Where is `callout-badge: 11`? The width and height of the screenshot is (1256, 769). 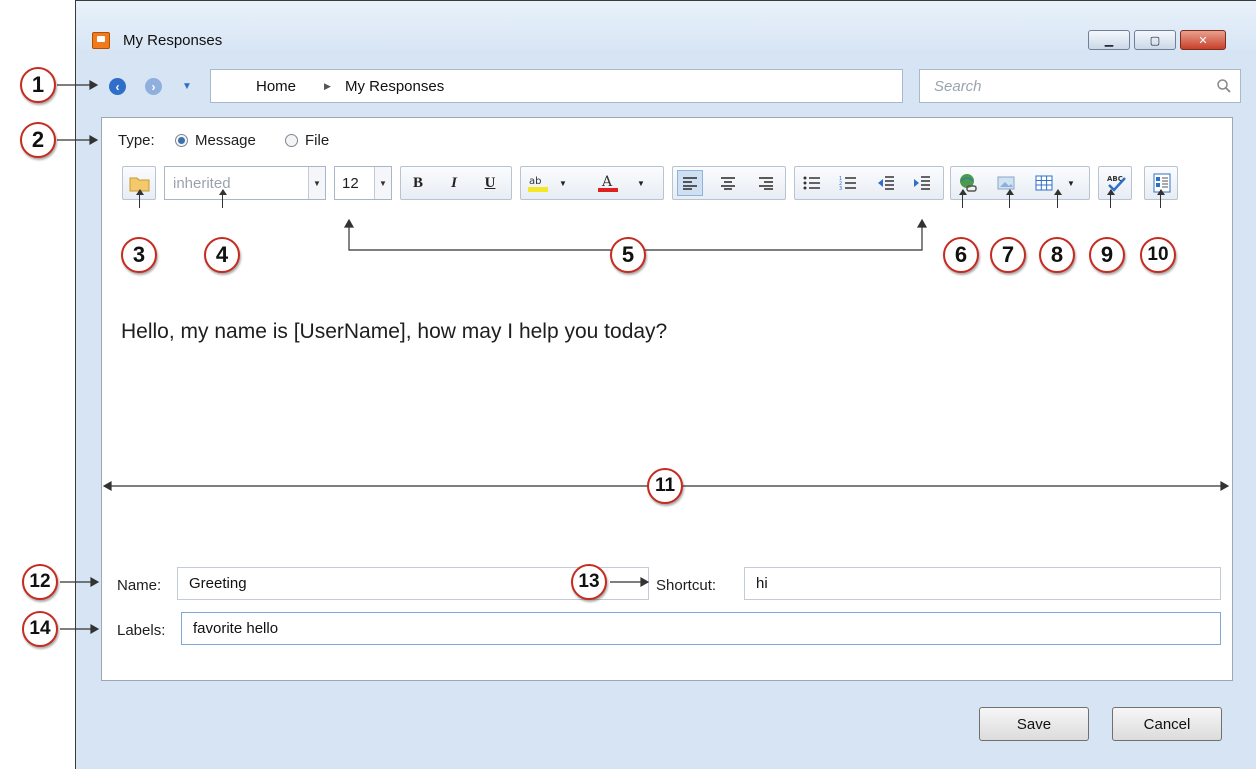
callout-badge: 11 is located at coordinates (665, 486).